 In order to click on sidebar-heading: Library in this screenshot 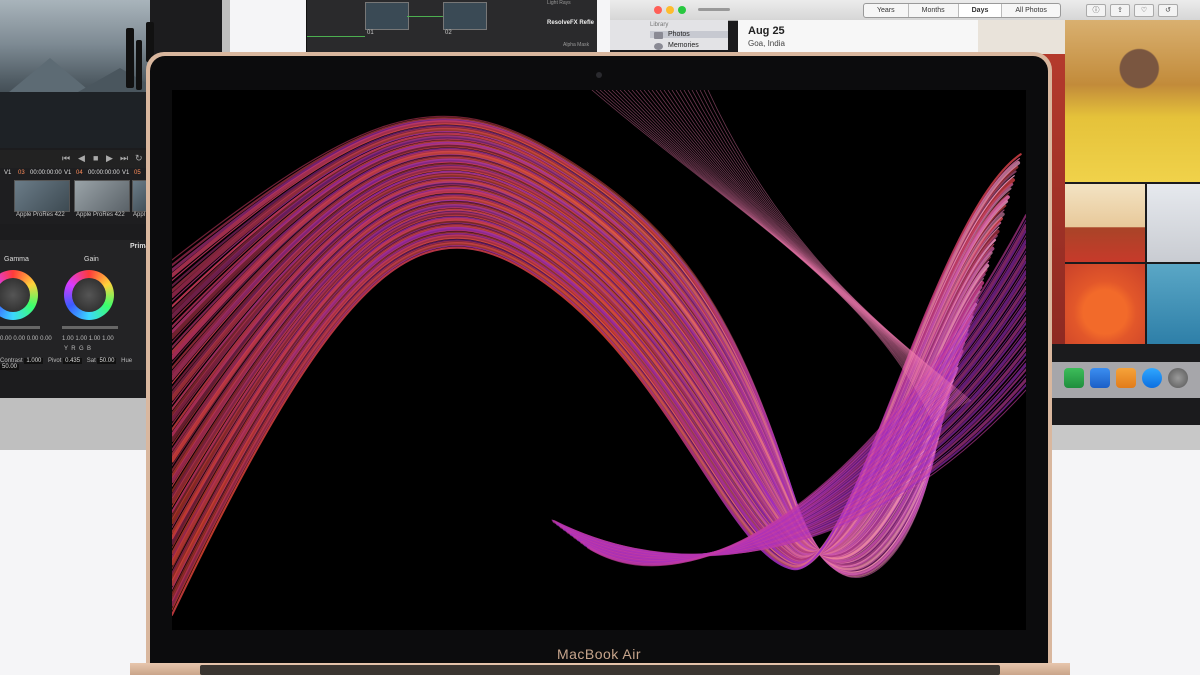, I will do `click(659, 25)`.